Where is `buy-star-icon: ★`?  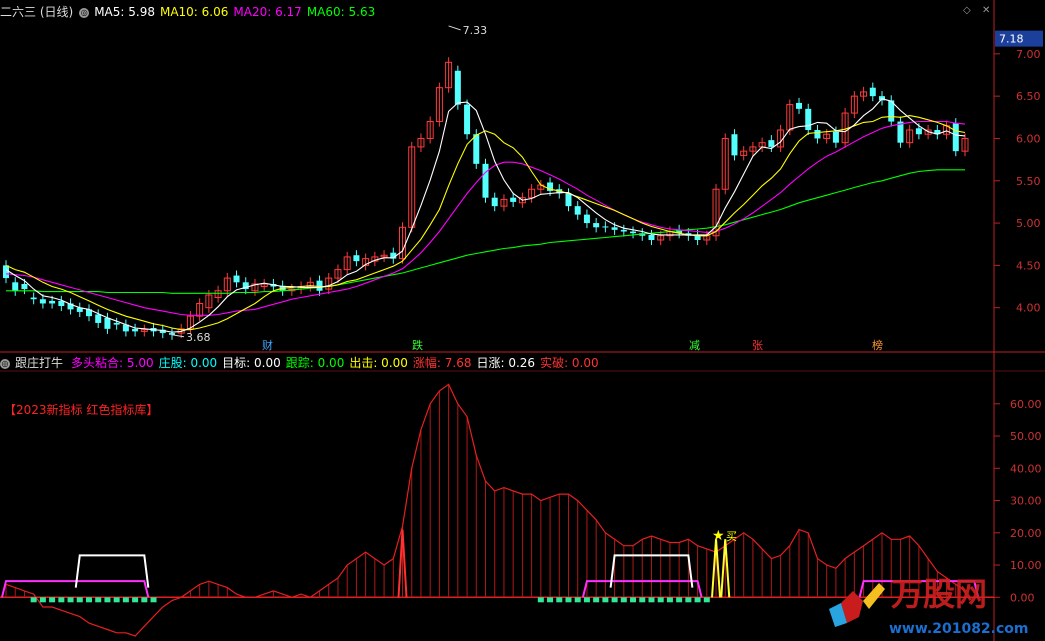 buy-star-icon: ★ is located at coordinates (718, 536).